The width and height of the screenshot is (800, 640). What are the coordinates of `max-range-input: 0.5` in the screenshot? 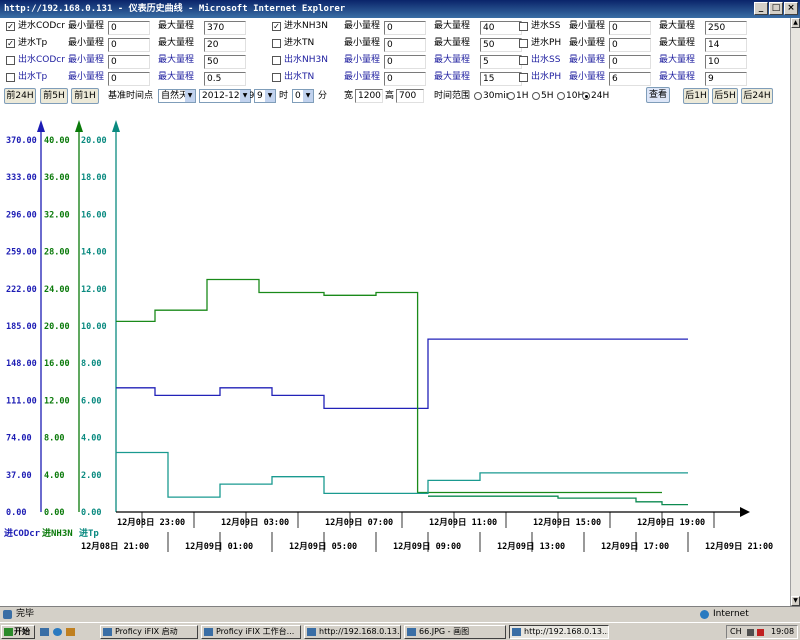 It's located at (225, 79).